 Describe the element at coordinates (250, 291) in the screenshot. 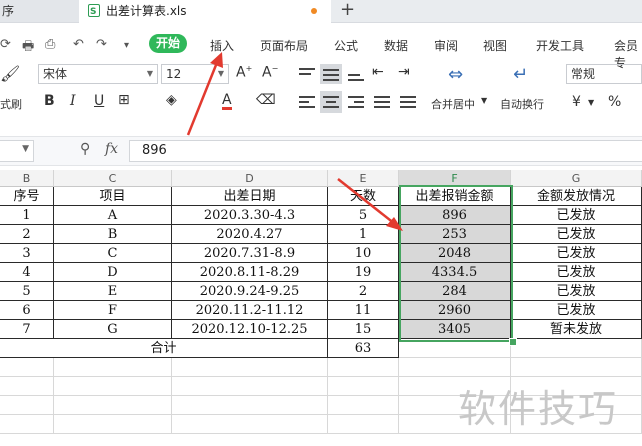

I see `table-cell: 2020.9.24-9.25` at that location.